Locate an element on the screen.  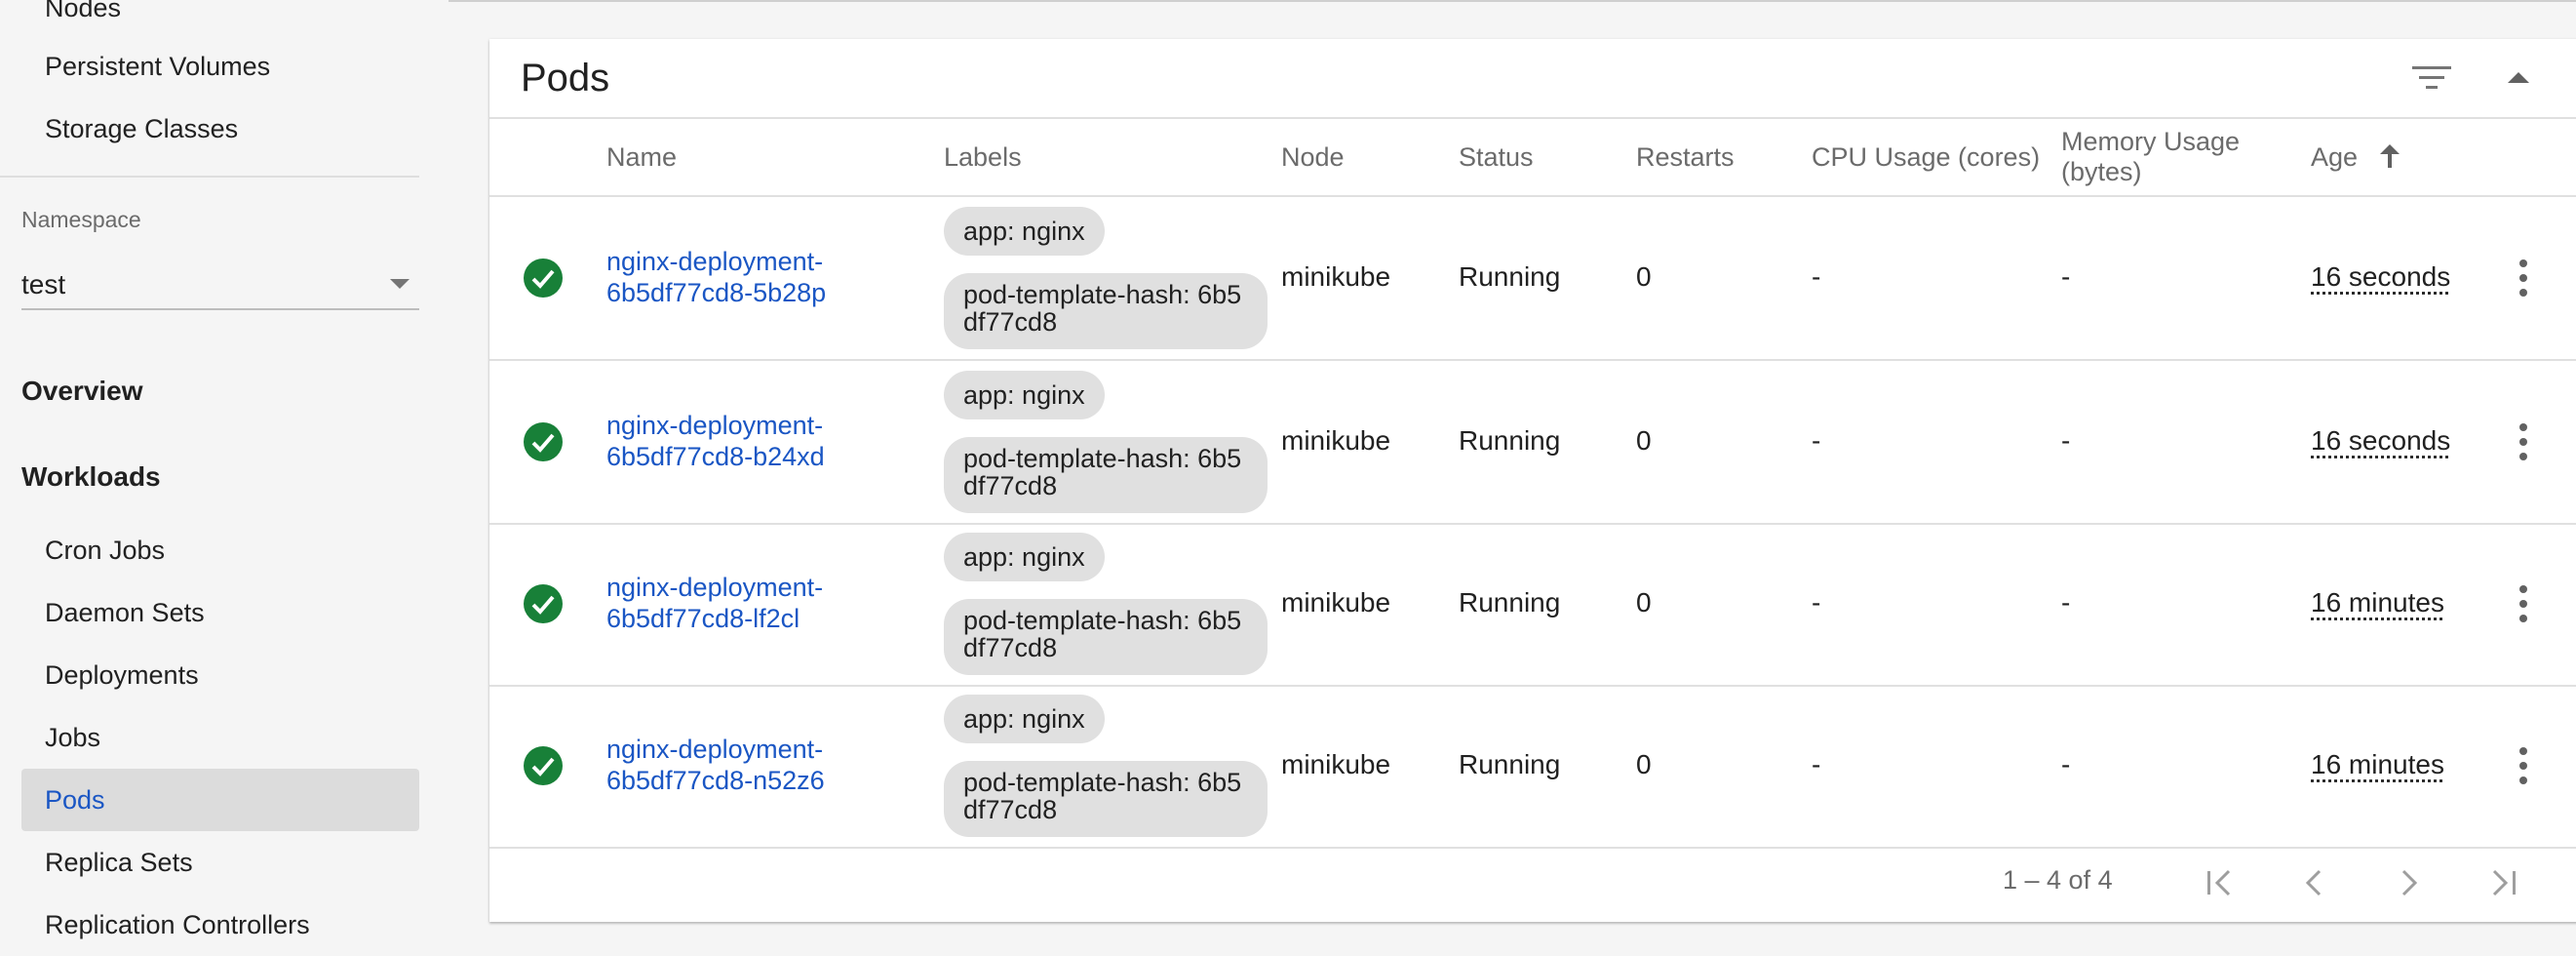
pod-name-line: 6b5df77cd8-n52z6 is located at coordinates (715, 780).